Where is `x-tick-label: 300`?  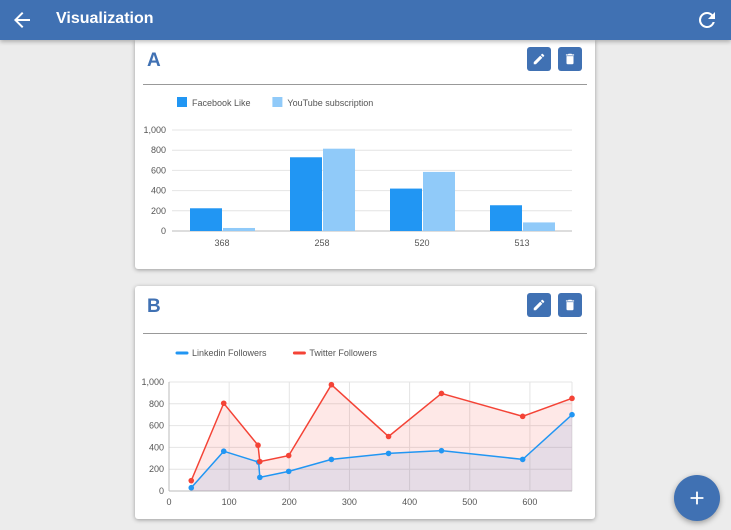
x-tick-label: 300 is located at coordinates (349, 502).